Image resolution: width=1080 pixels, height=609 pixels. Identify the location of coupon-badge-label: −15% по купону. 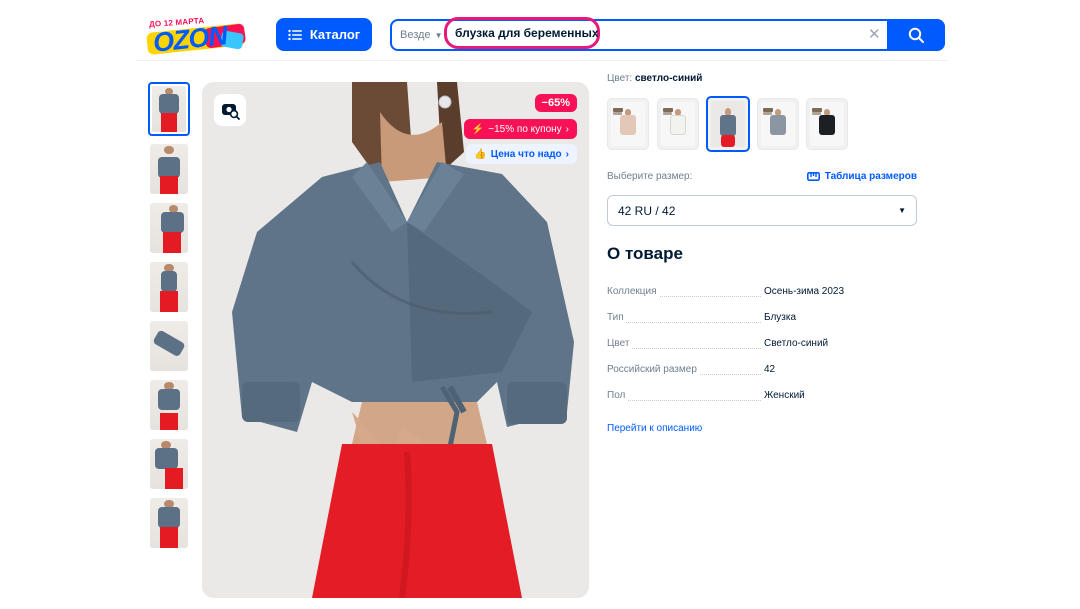
(525, 129).